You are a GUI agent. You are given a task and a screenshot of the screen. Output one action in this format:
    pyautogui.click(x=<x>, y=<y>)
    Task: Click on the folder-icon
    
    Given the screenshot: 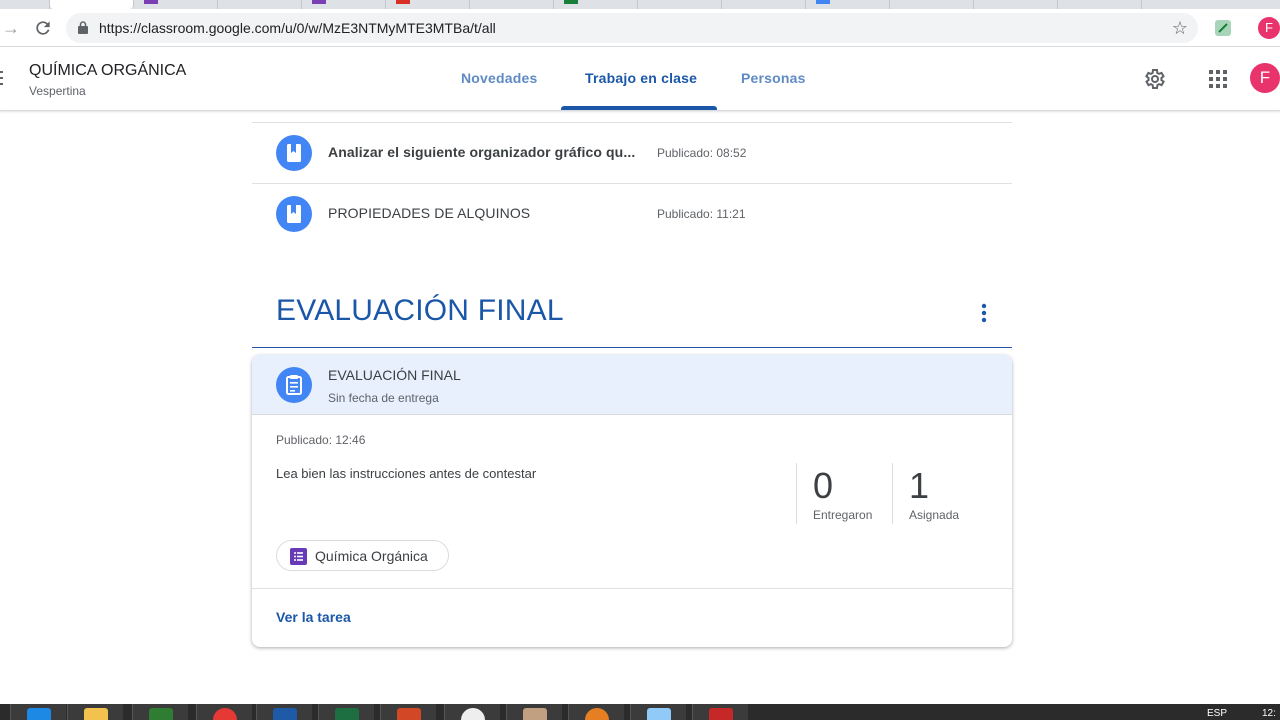 What is the action you would take?
    pyautogui.click(x=96, y=714)
    